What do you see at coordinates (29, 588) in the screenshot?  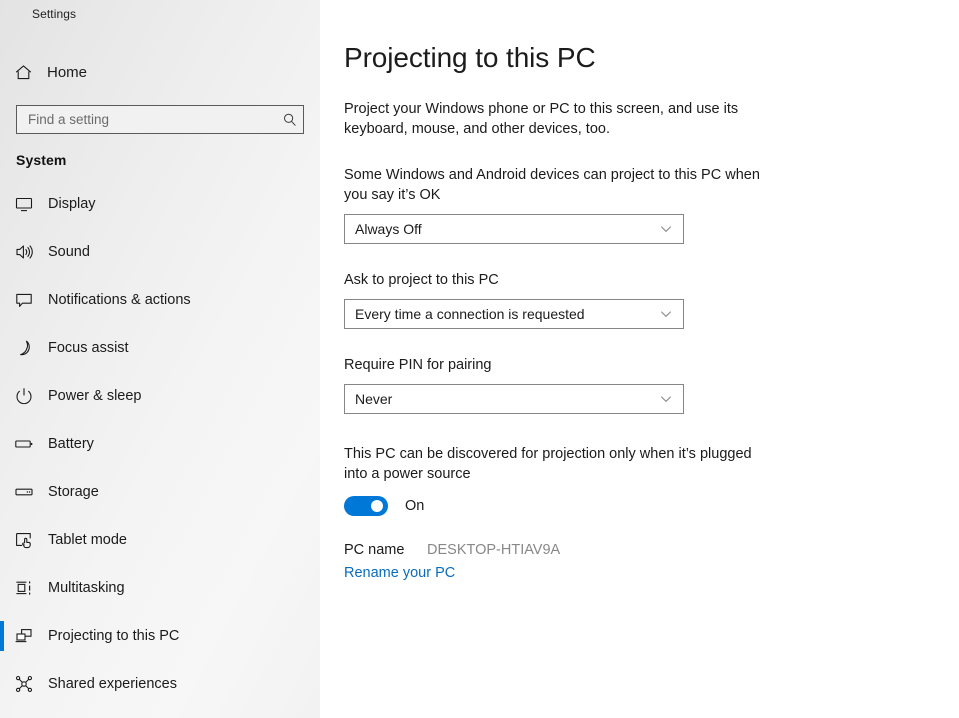 I see `multitasking-icon` at bounding box center [29, 588].